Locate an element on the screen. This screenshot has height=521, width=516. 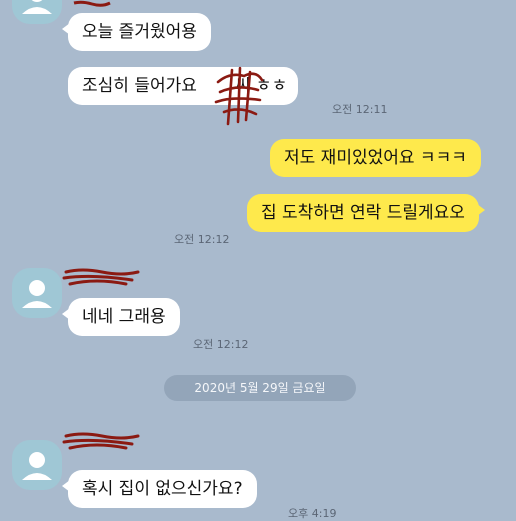
message-text: 저도 재미있었어요 ㅋㅋㅋ is located at coordinates (375, 158).